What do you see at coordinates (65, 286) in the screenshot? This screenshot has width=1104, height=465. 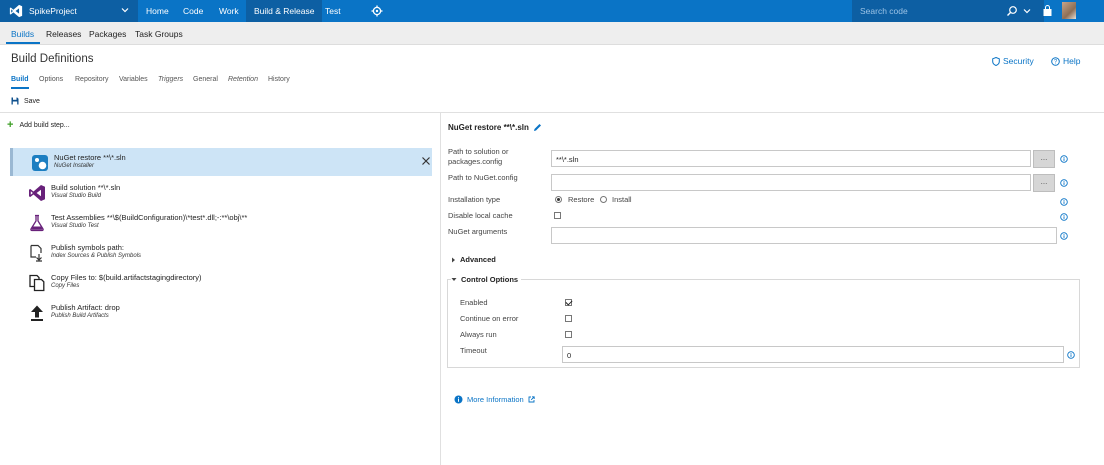 I see `step-subtitle: Copy Files` at bounding box center [65, 286].